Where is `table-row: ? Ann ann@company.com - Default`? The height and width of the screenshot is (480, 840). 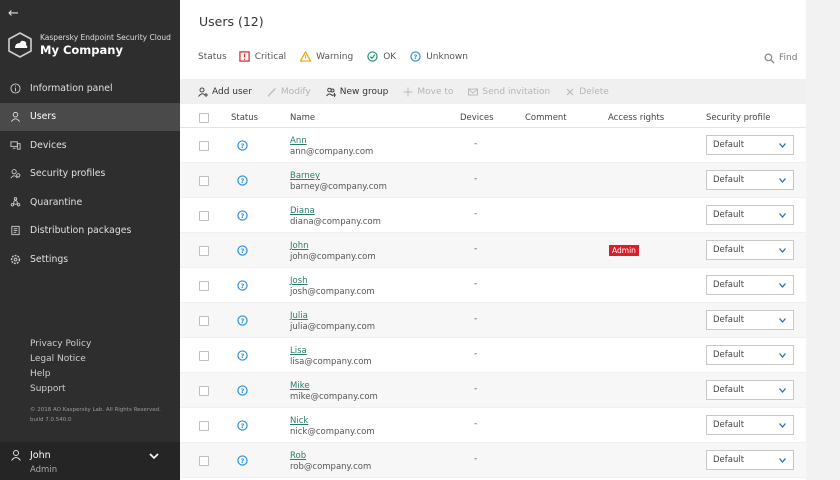 table-row: ? Ann ann@company.com - Default is located at coordinates (493, 145).